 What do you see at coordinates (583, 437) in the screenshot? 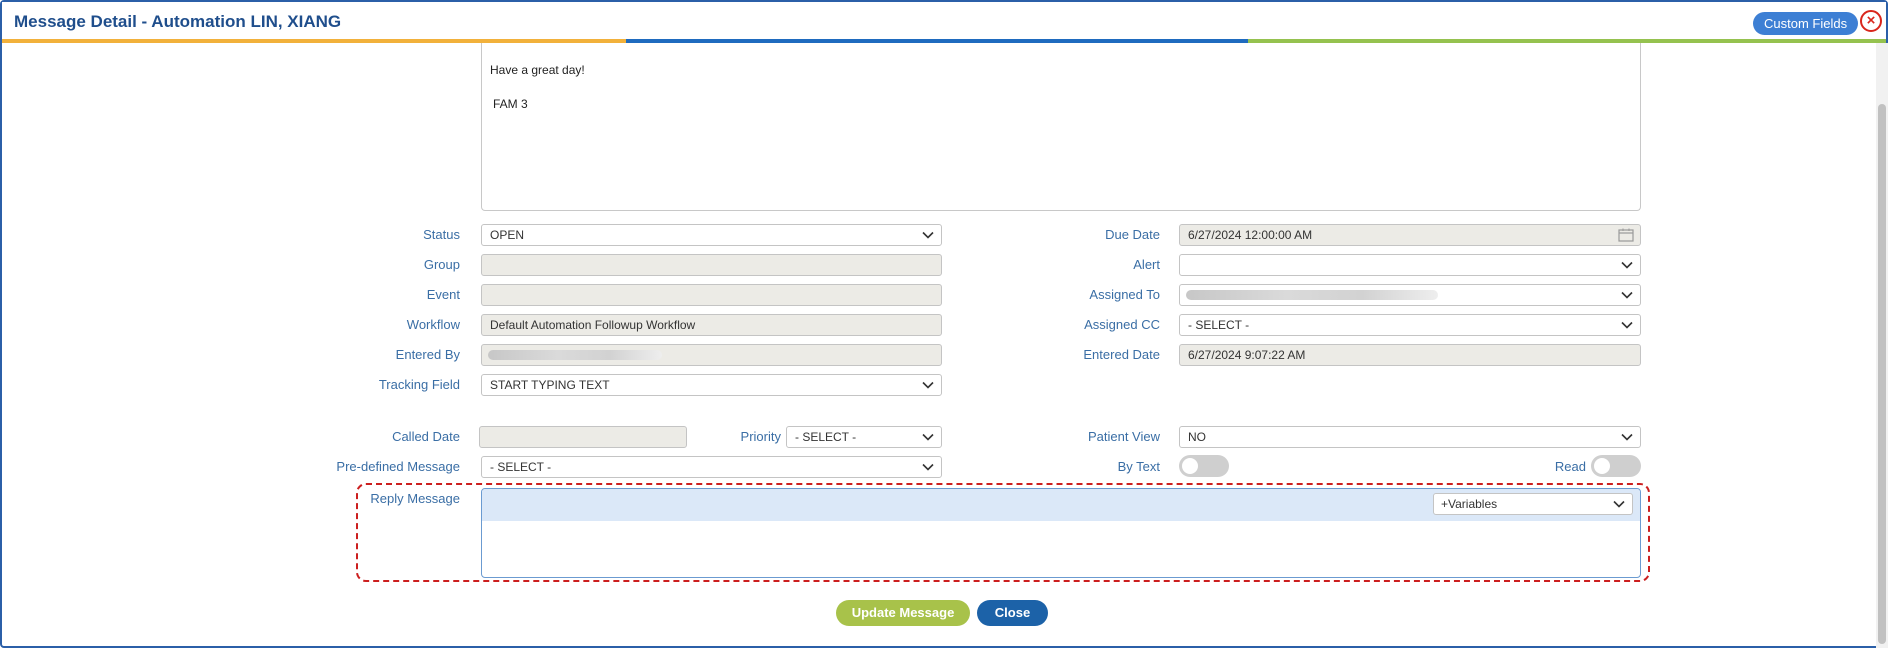
I see `called-date-field` at bounding box center [583, 437].